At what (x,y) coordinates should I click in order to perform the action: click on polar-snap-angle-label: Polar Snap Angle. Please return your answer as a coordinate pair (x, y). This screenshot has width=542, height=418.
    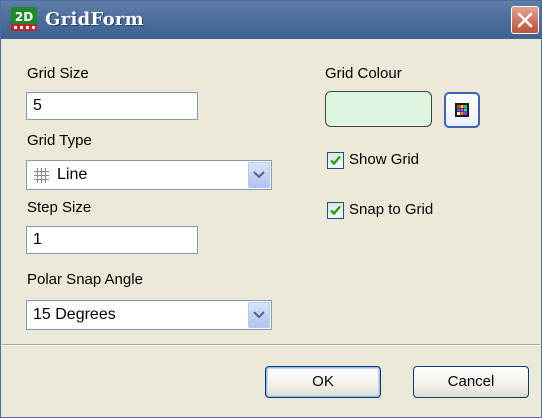
    Looking at the image, I should click on (85, 279).